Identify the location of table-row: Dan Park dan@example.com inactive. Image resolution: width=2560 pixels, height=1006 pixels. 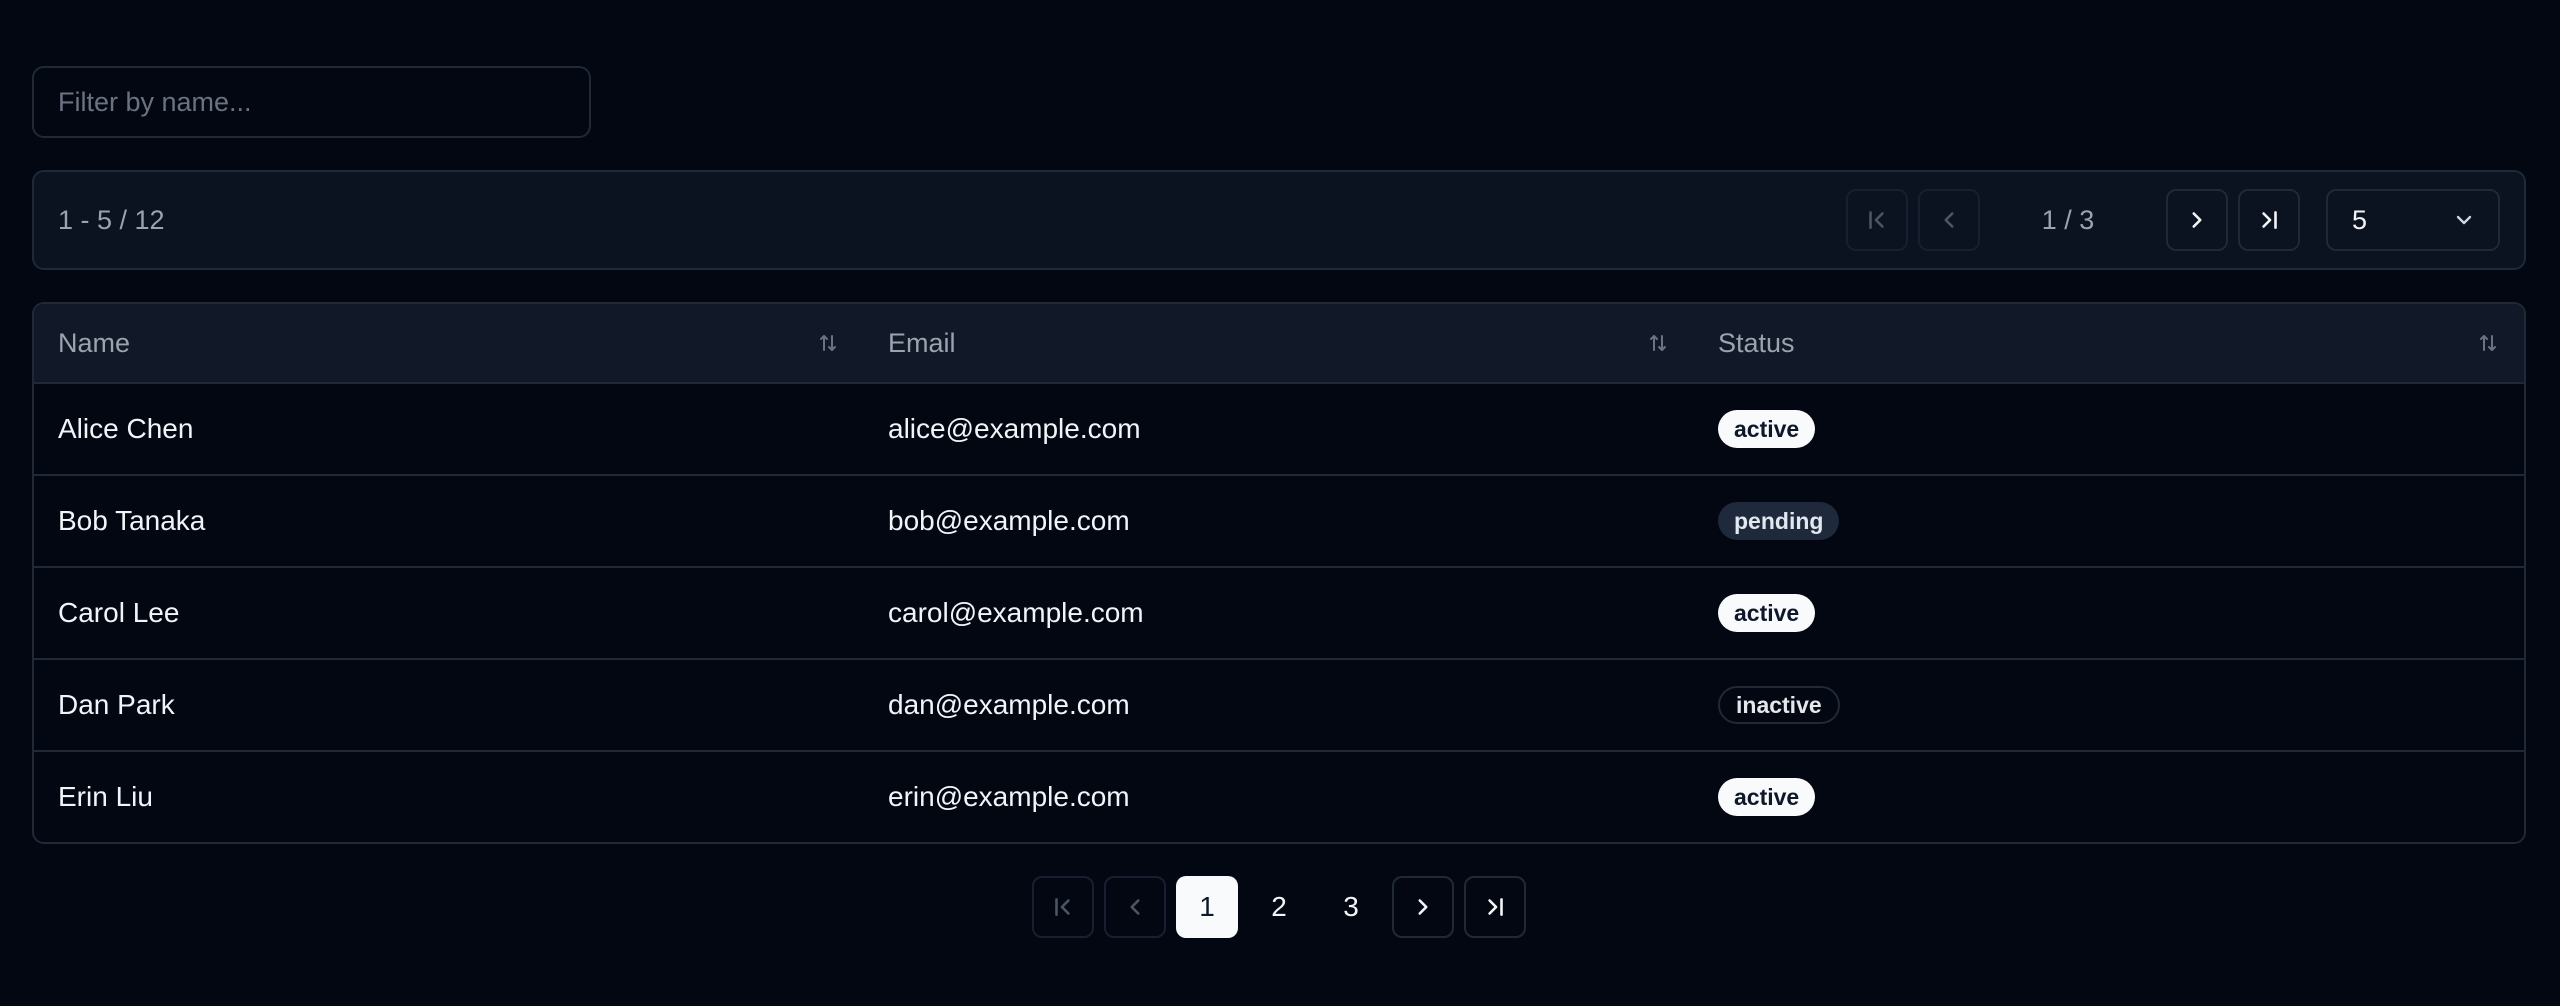
(1279, 706).